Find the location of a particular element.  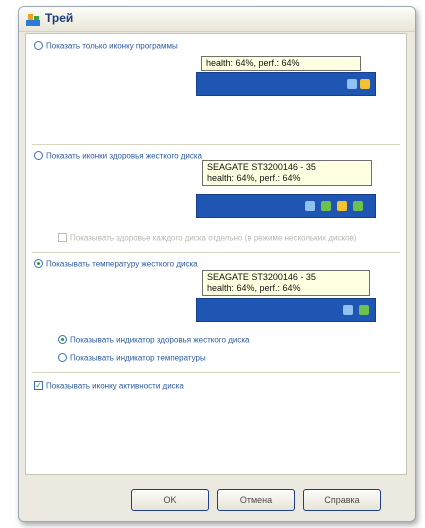

tray-icon is located at coordinates (33, 20).